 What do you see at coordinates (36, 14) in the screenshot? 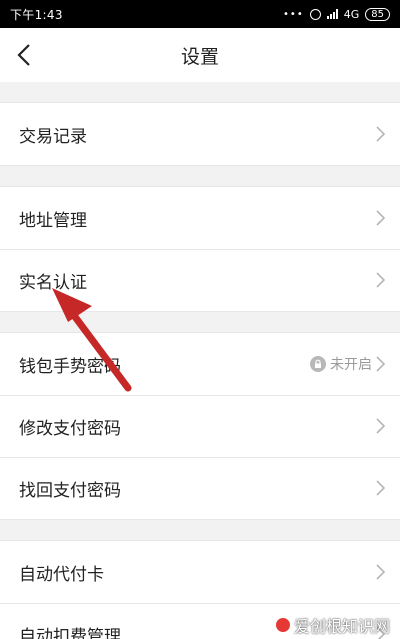
I see `status-time: 下午1:43` at bounding box center [36, 14].